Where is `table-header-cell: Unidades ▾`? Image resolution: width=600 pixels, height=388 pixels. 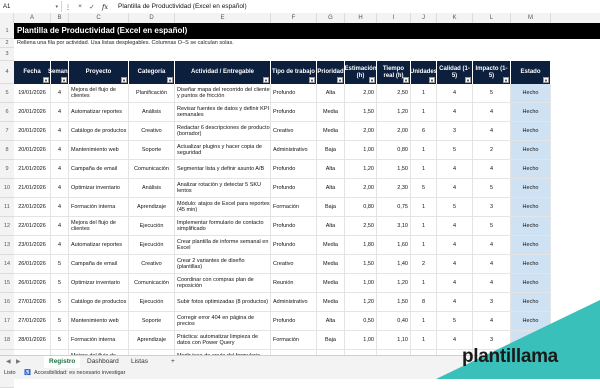 table-header-cell: Unidades ▾ is located at coordinates (423, 72).